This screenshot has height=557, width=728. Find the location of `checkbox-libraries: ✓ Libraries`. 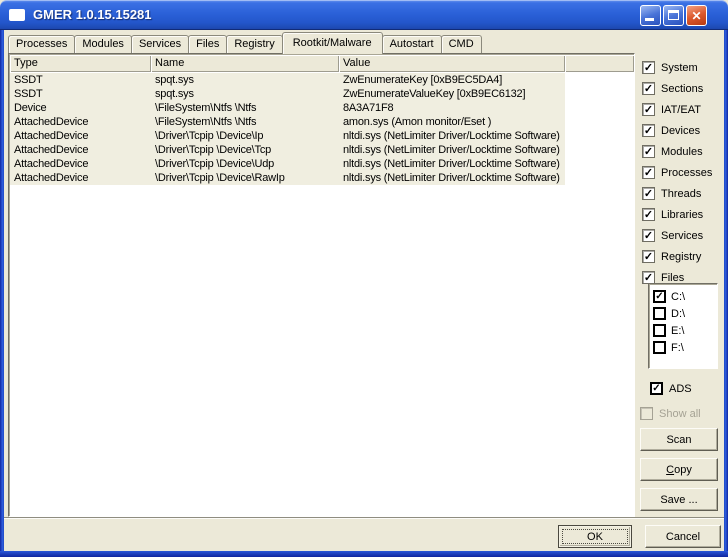

checkbox-libraries: ✓ Libraries is located at coordinates (677, 214).